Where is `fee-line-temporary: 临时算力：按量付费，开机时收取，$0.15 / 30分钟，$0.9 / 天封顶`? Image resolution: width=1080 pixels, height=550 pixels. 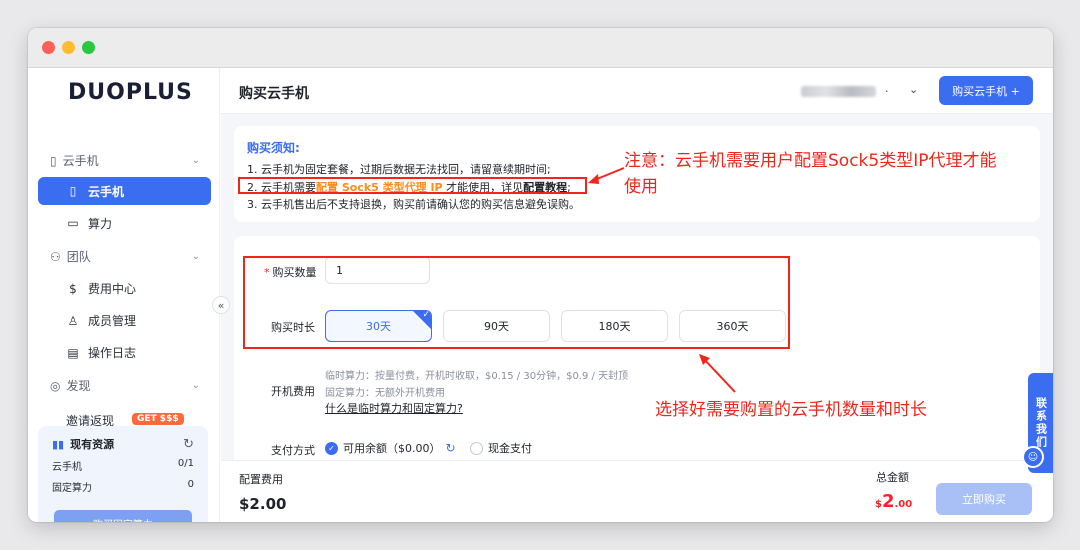 fee-line-temporary: 临时算力：按量付费，开机时收取，$0.15 / 30分钟，$0.9 / 天封顶 is located at coordinates (477, 376).